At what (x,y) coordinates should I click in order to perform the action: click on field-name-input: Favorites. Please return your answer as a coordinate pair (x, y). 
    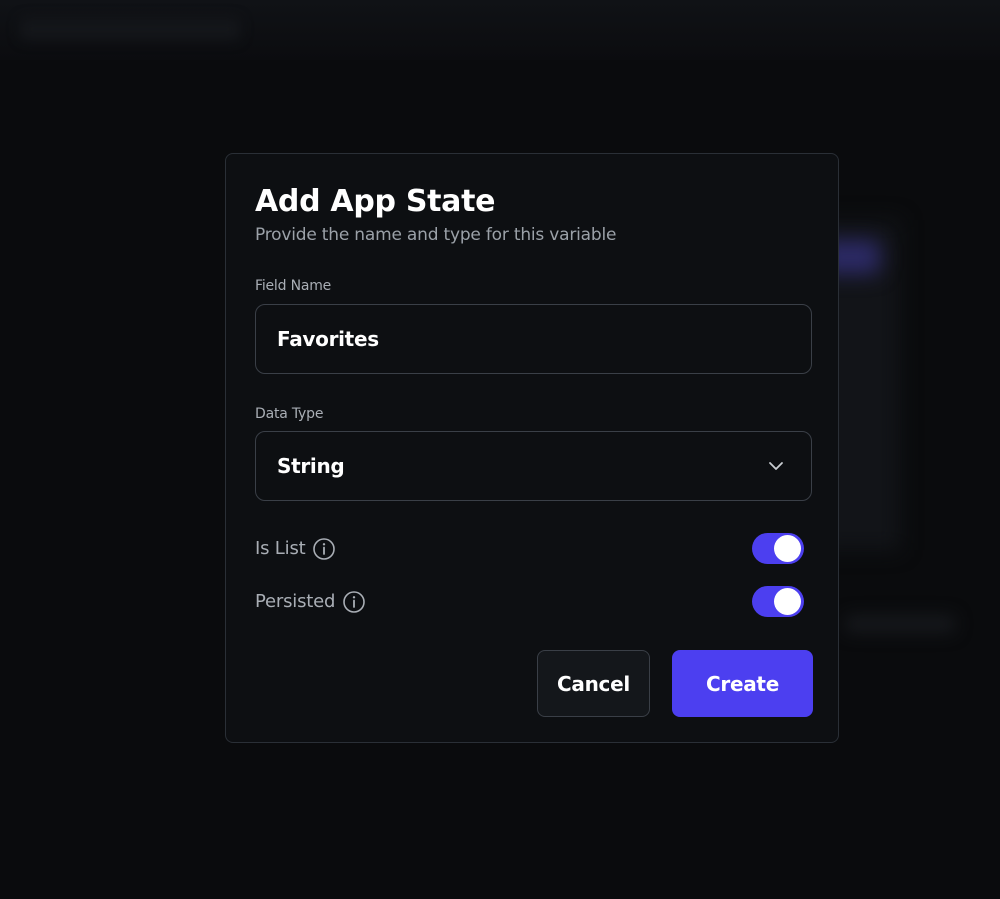
    Looking at the image, I should click on (533, 339).